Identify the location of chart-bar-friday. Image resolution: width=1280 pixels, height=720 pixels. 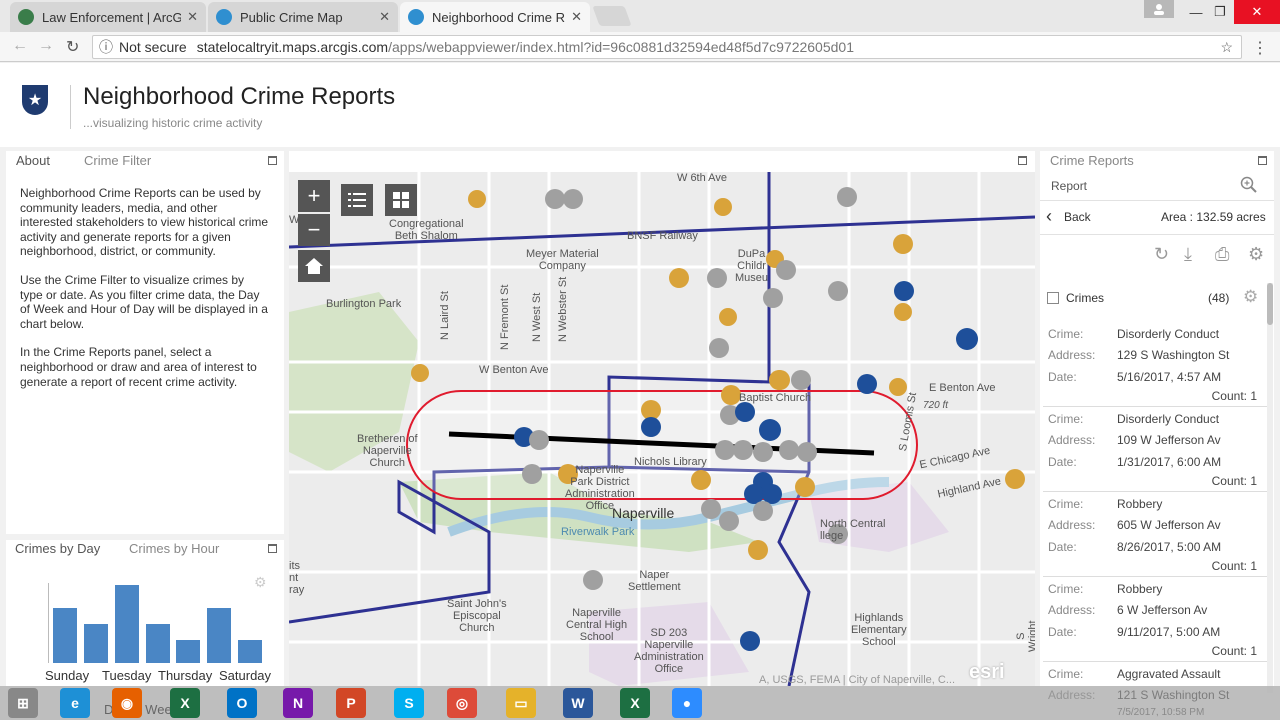
(219, 635).